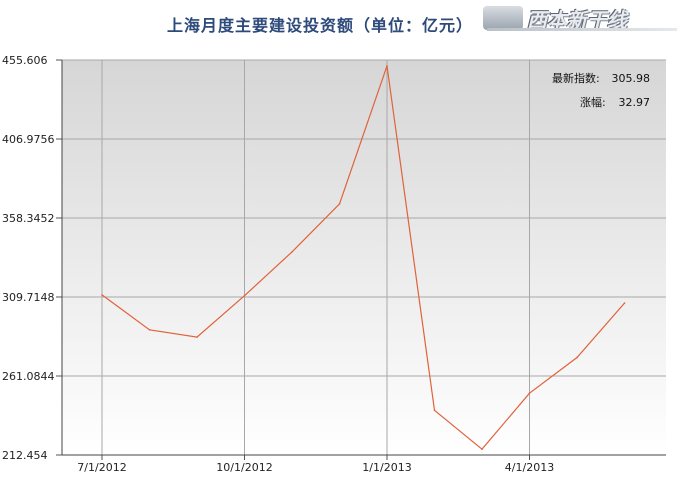  Describe the element at coordinates (25, 60) in the screenshot. I see `y-tick-label: 455.606` at that location.